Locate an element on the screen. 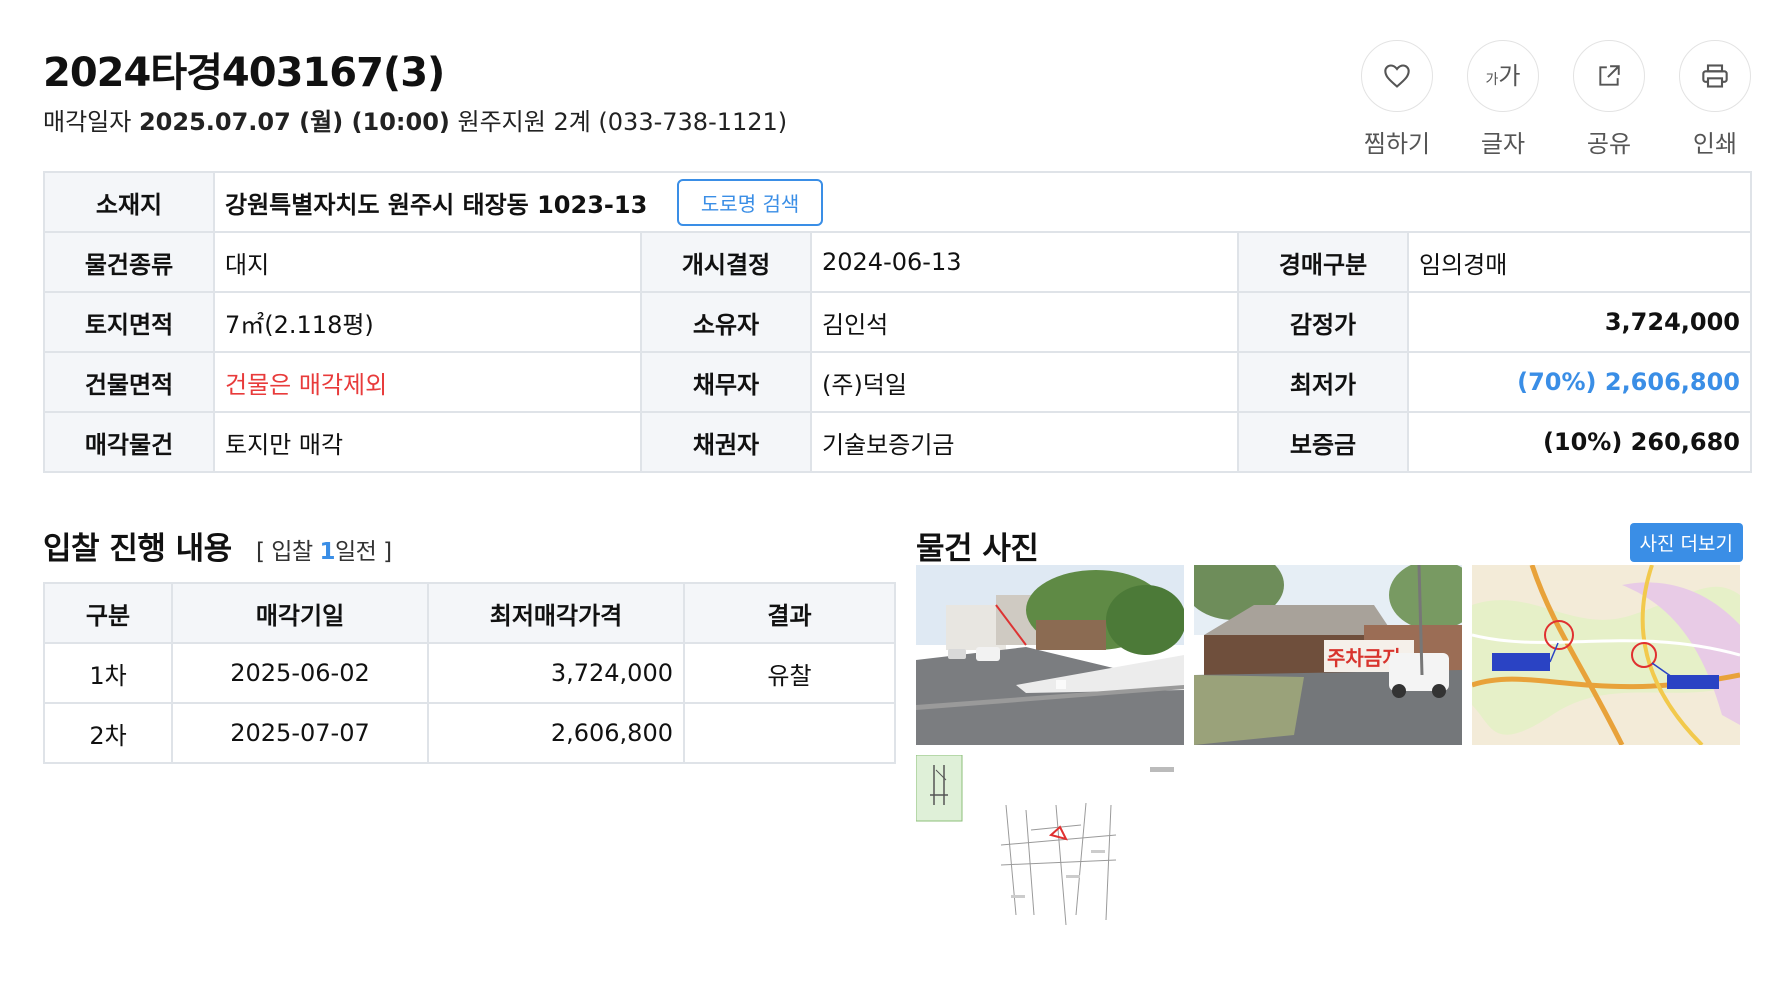 The image size is (1778, 1000). print-icon is located at coordinates (1715, 76).